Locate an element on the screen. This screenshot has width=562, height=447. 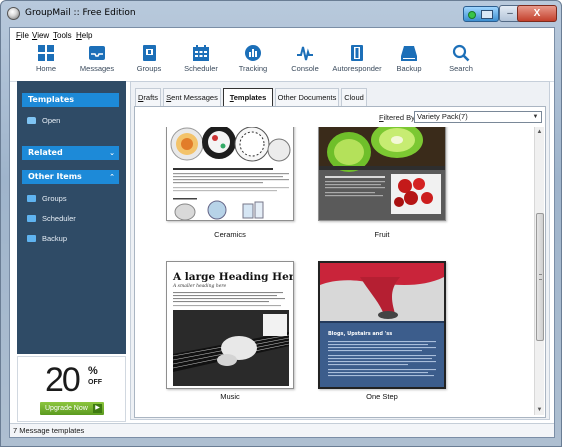
toolbar-console-button: Console is located at coordinates (305, 62).